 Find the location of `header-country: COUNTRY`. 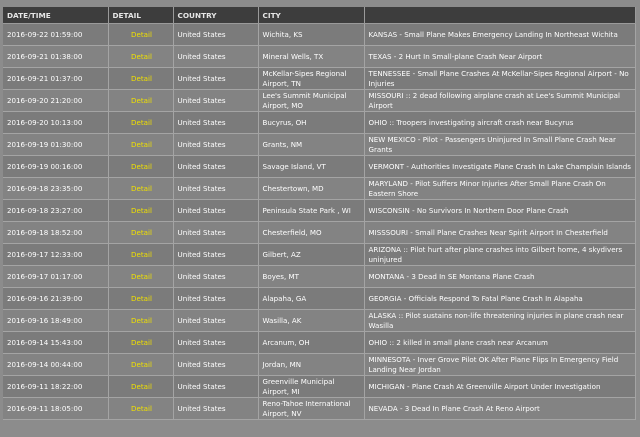

header-country: COUNTRY is located at coordinates (216, 15).